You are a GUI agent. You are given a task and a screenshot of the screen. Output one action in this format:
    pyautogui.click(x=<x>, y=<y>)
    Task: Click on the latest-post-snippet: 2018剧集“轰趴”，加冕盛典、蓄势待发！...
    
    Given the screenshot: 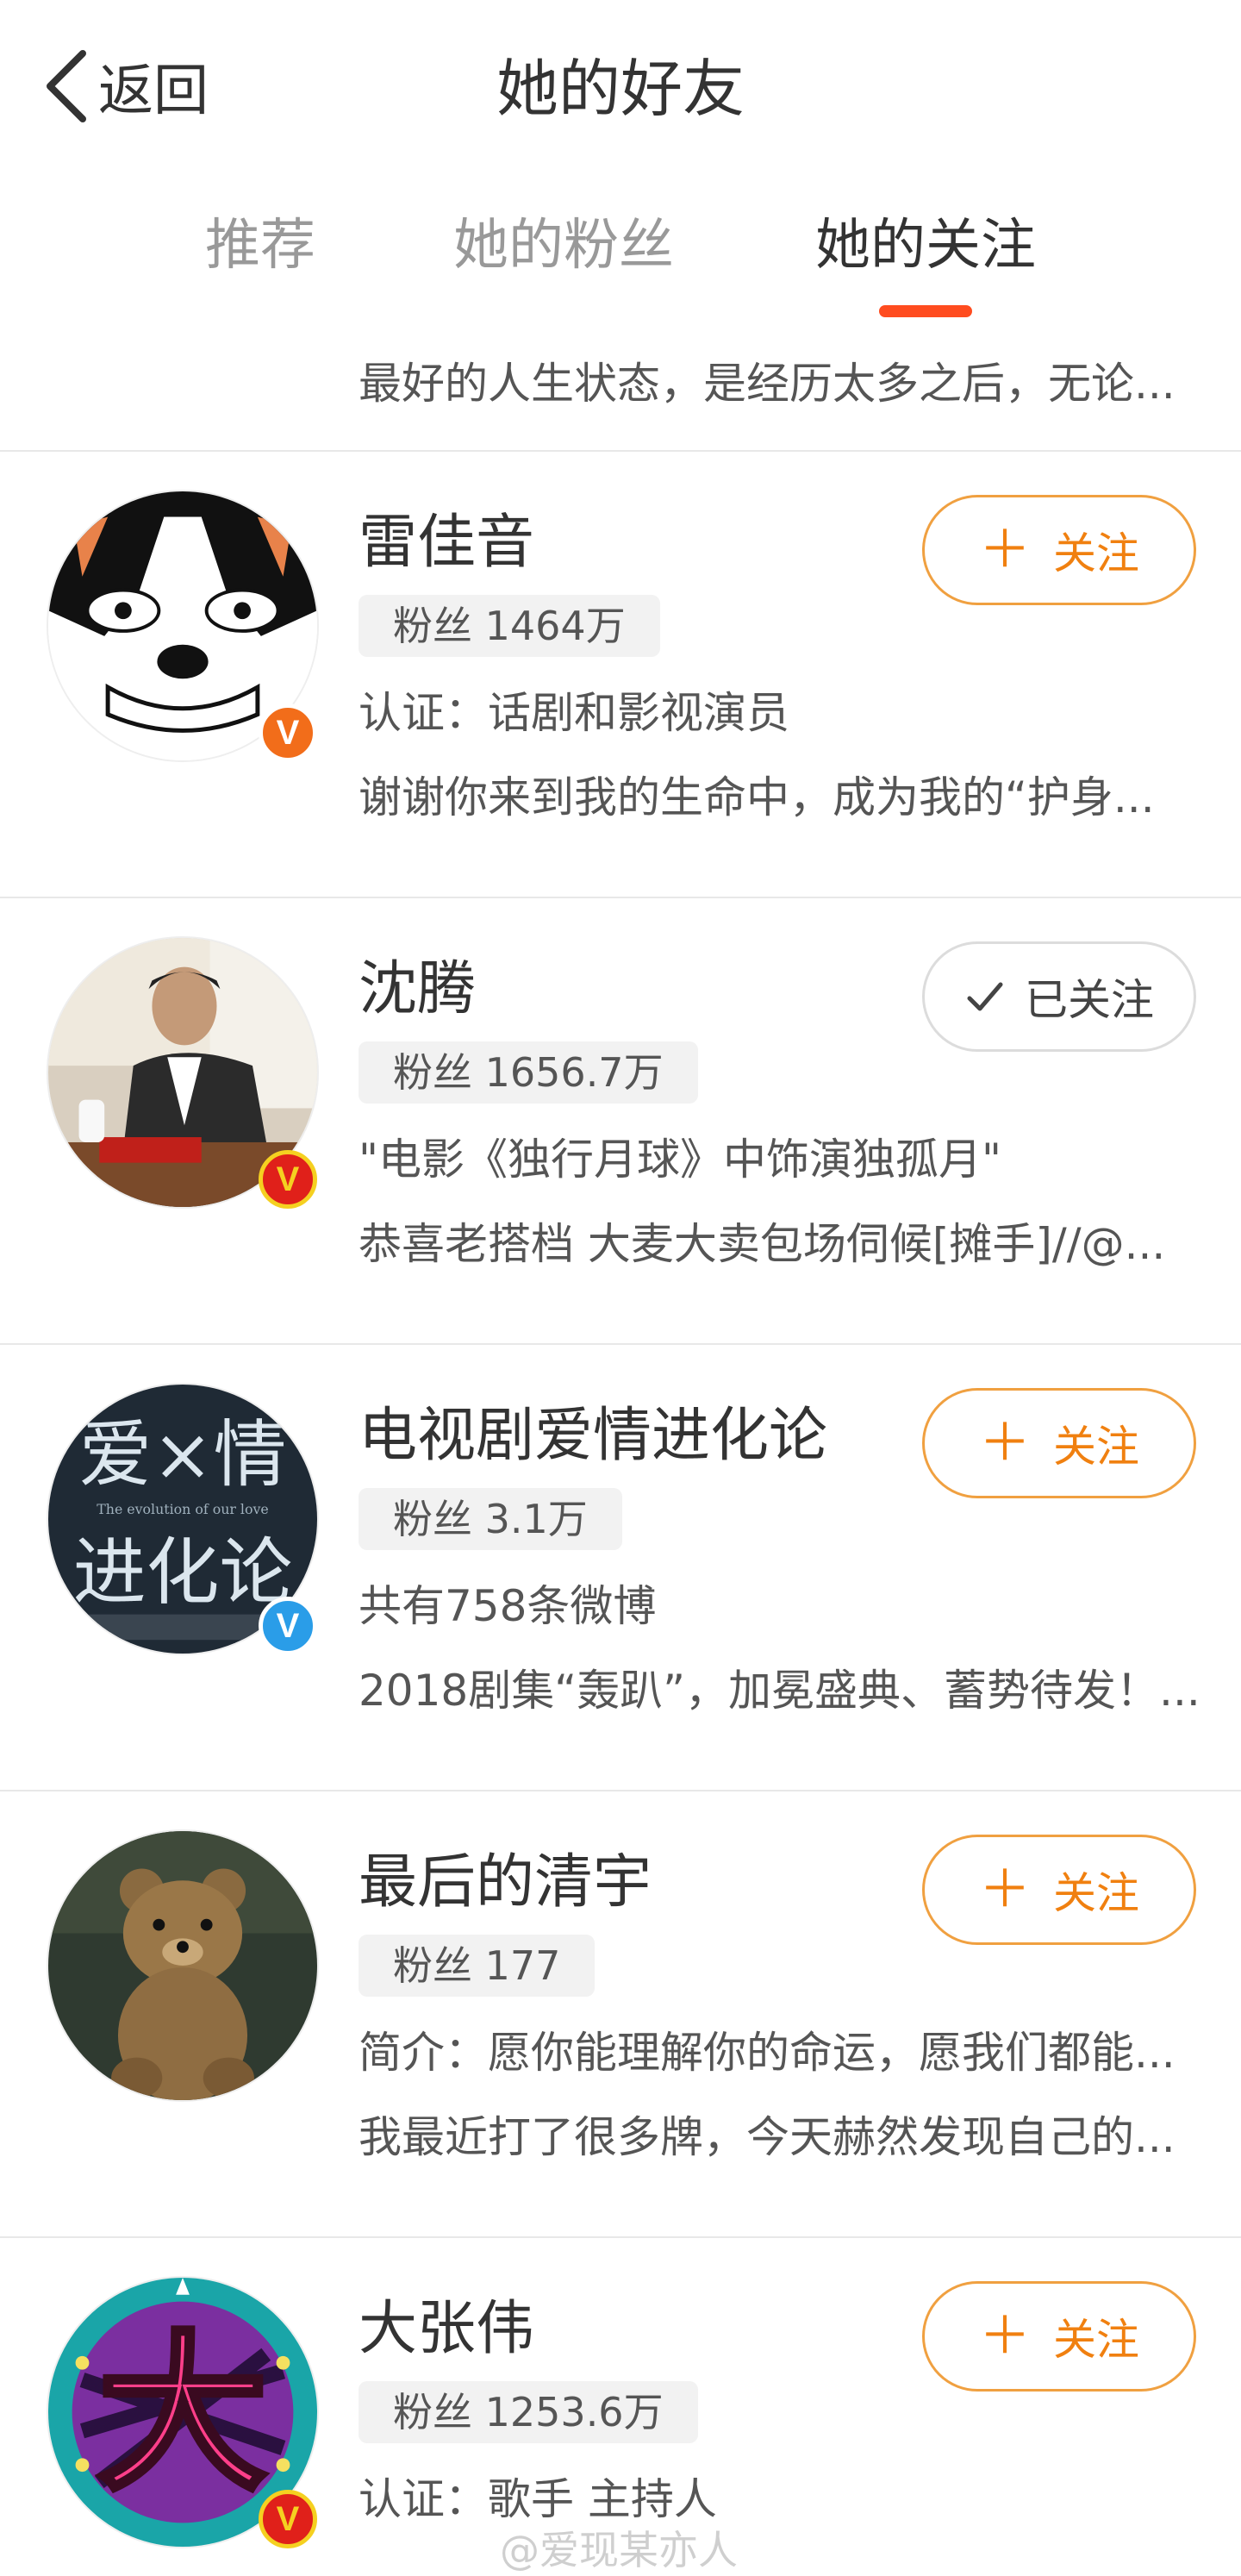 What is the action you would take?
    pyautogui.click(x=779, y=1691)
    